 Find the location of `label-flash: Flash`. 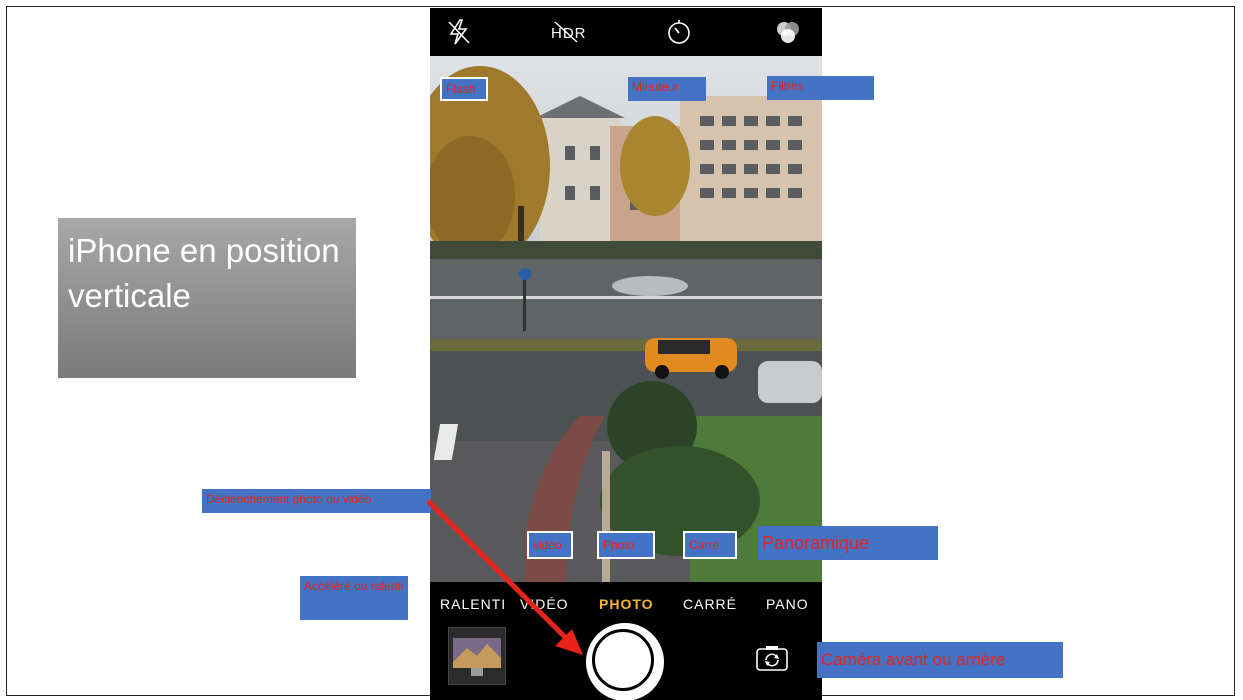

label-flash: Flash is located at coordinates (464, 89).